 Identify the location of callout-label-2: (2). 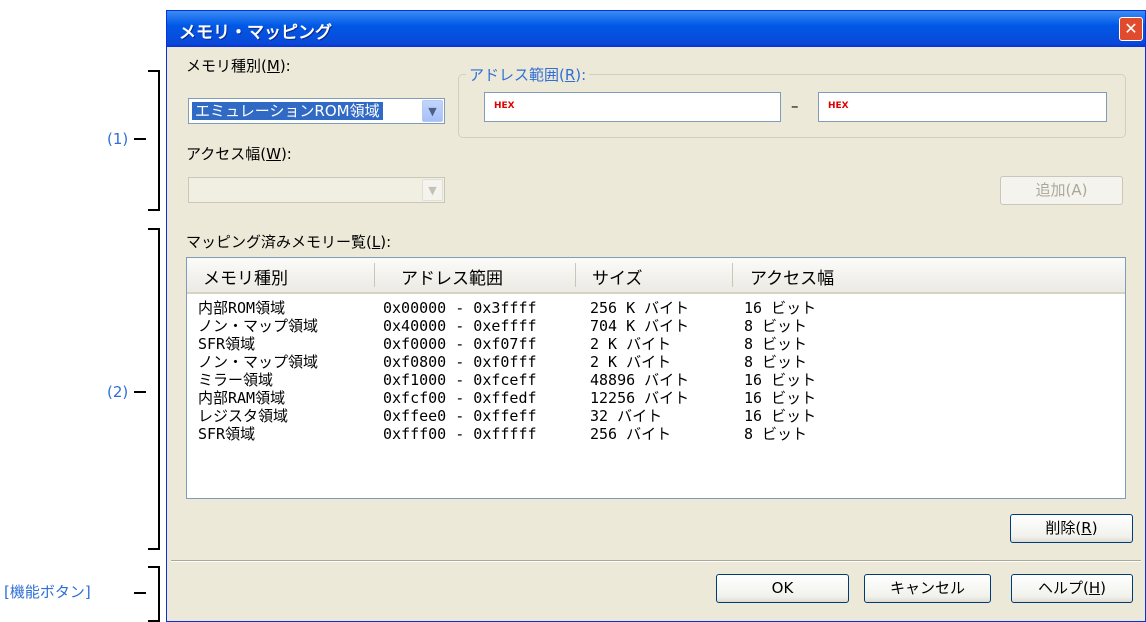
(118, 392).